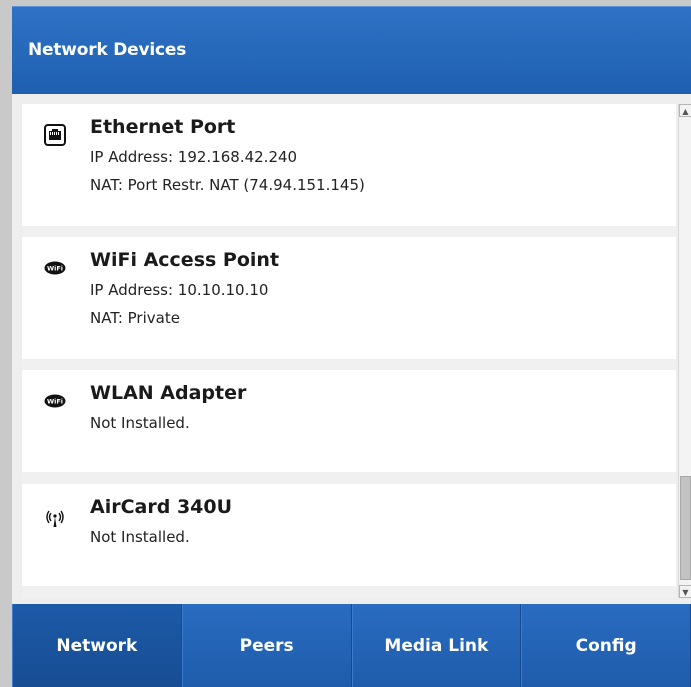 Image resolution: width=691 pixels, height=687 pixels. I want to click on device-ip-address: IP Address: 192.168.42.240, so click(194, 157).